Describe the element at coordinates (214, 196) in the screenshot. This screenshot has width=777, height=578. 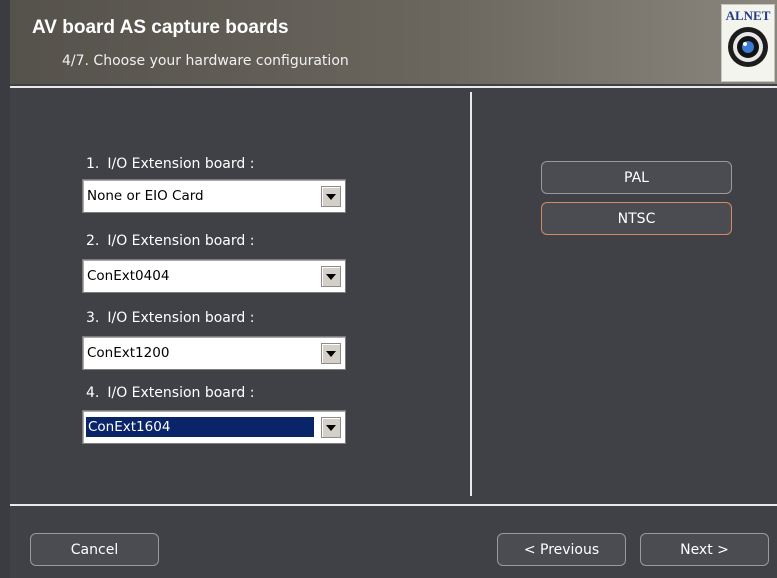
I see `board-1-select: None or EIO Card` at that location.